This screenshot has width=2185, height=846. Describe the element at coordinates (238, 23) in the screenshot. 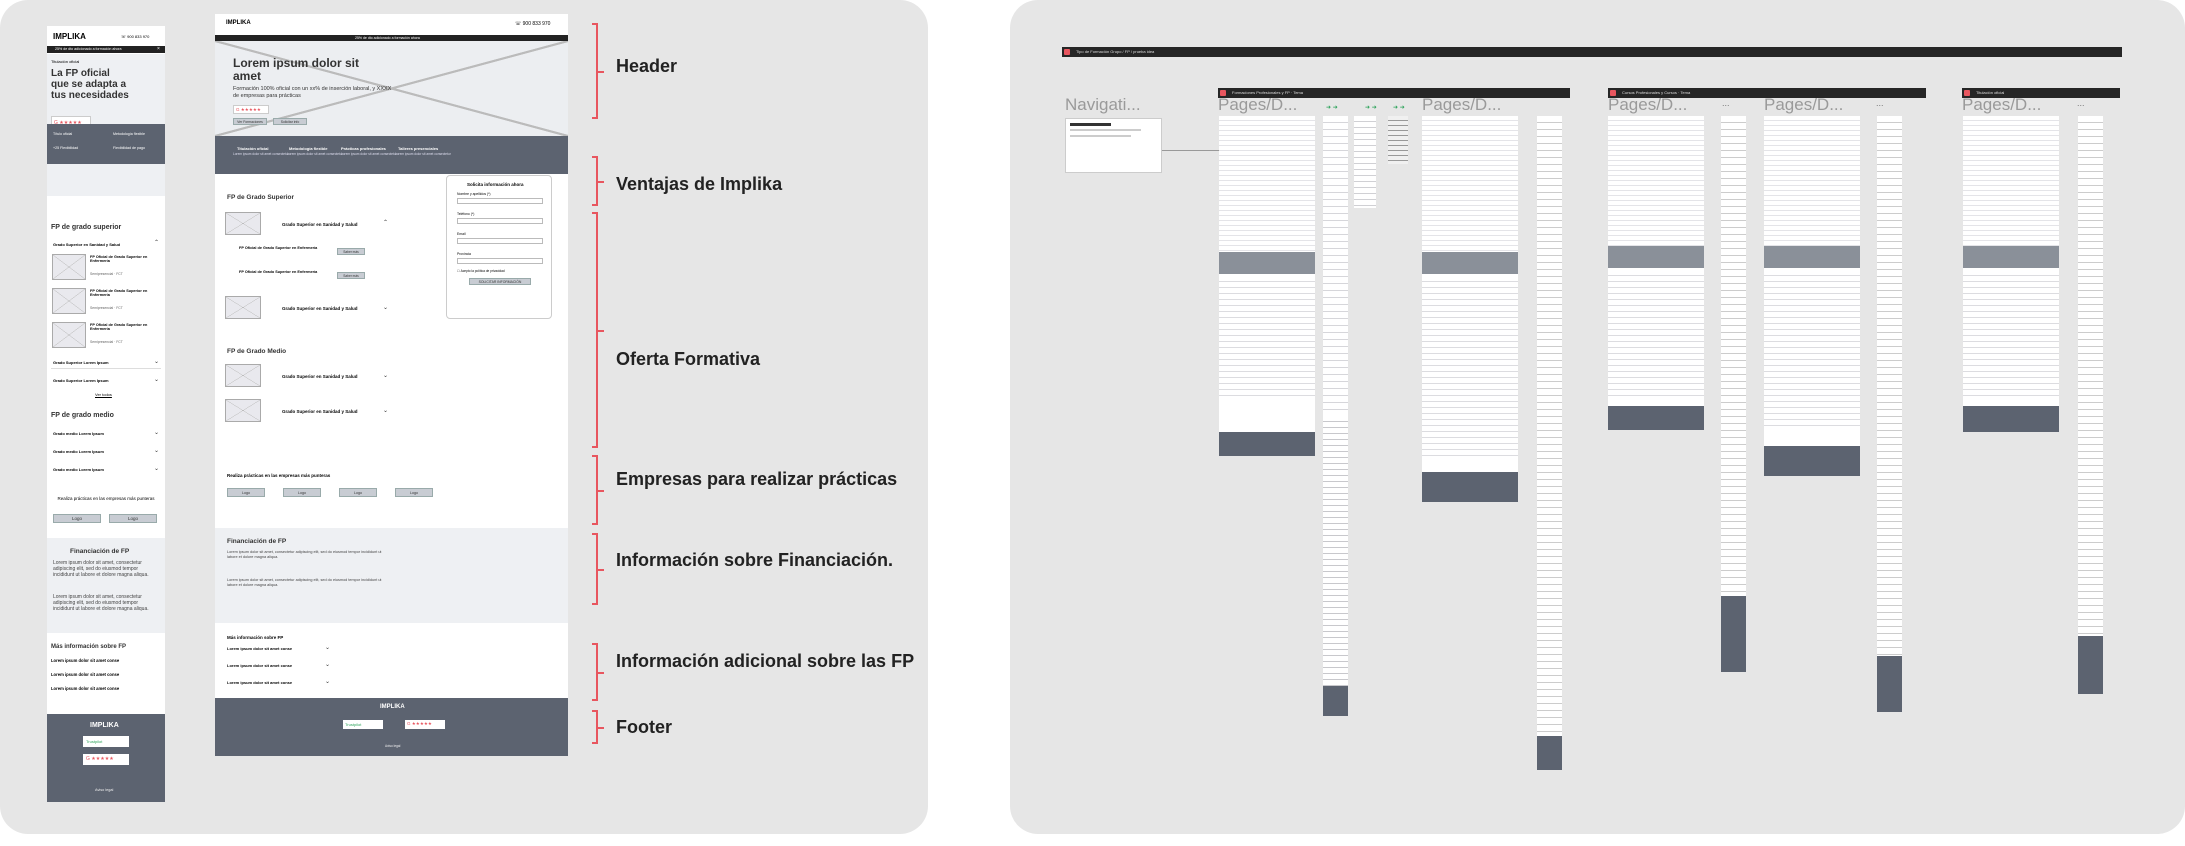

I see `desktop-logo: IMPLIKA` at that location.